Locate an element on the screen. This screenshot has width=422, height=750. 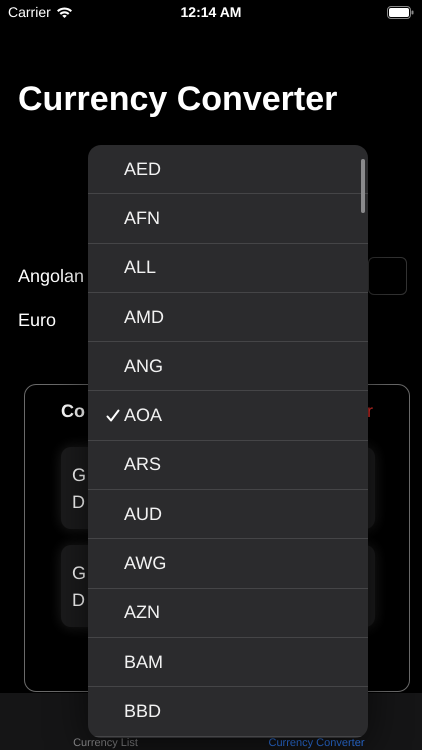
menu-item: AMD is located at coordinates (228, 317).